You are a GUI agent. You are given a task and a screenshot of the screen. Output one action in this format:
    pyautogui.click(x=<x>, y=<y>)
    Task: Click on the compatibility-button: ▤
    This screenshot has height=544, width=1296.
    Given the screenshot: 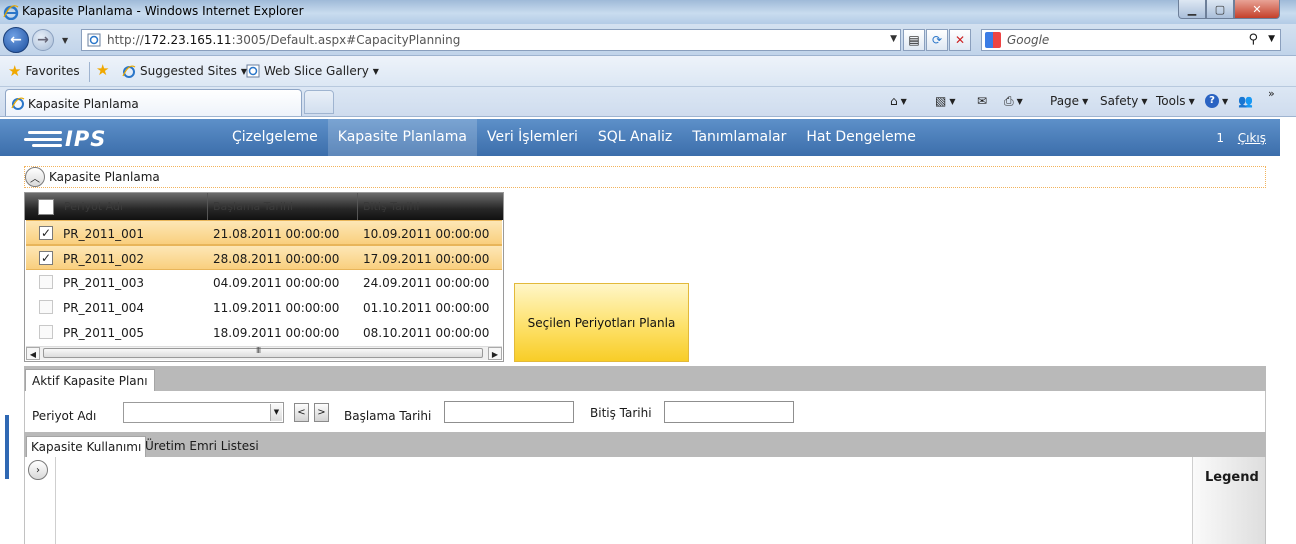 What is the action you would take?
    pyautogui.click(x=914, y=40)
    